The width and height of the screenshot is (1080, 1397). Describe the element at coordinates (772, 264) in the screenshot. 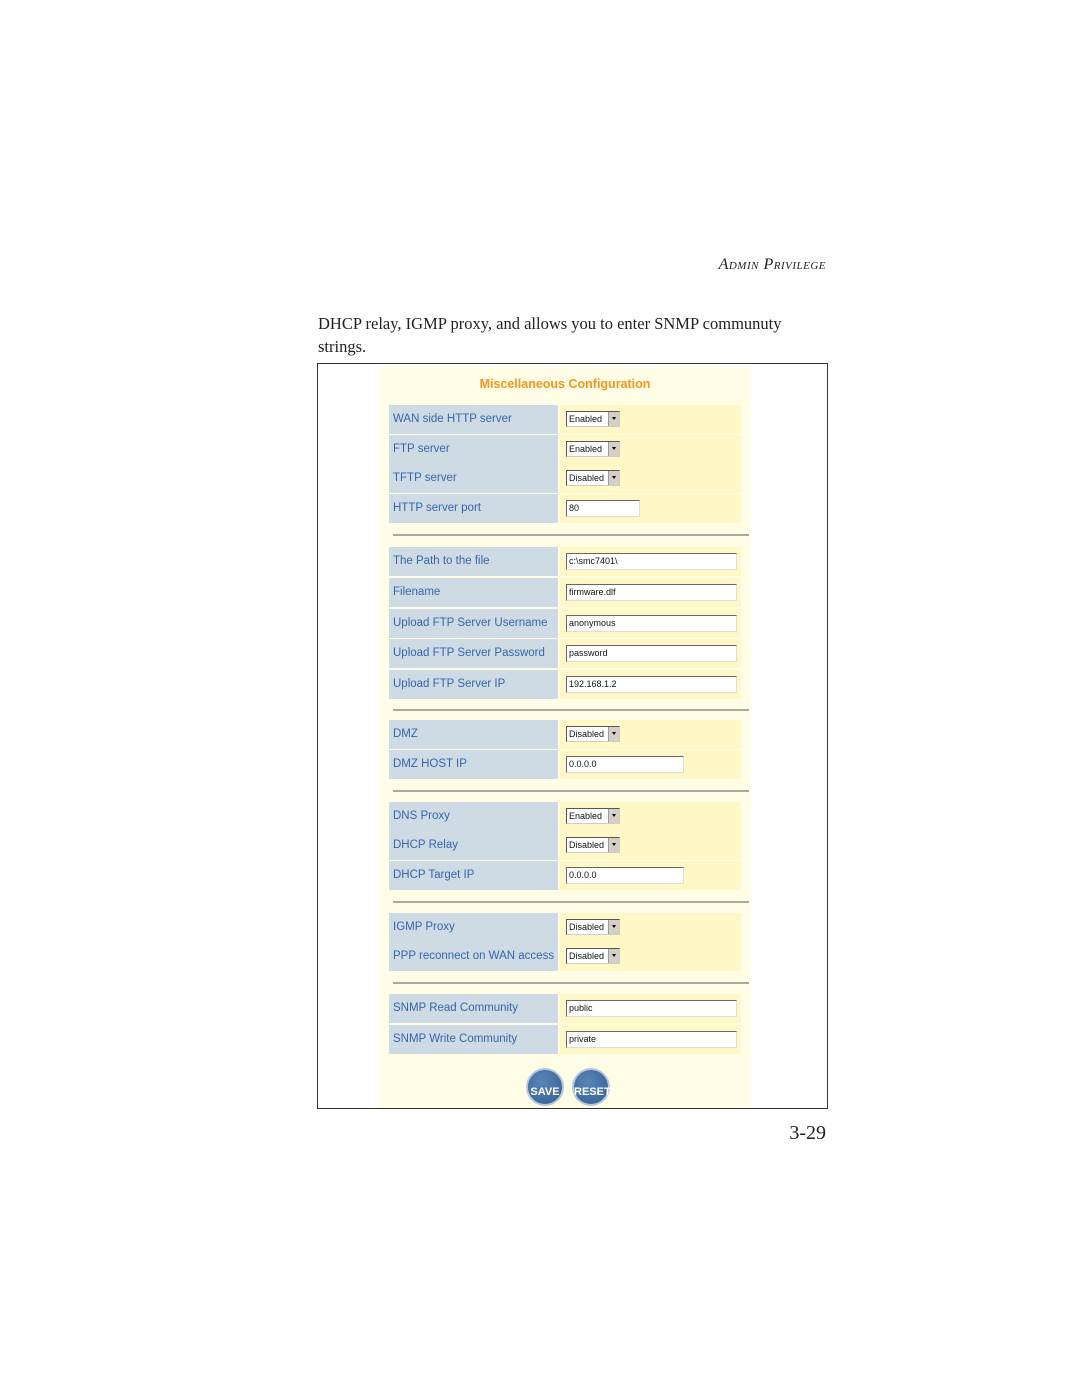

I see `running-head: Admin Privilege` at that location.